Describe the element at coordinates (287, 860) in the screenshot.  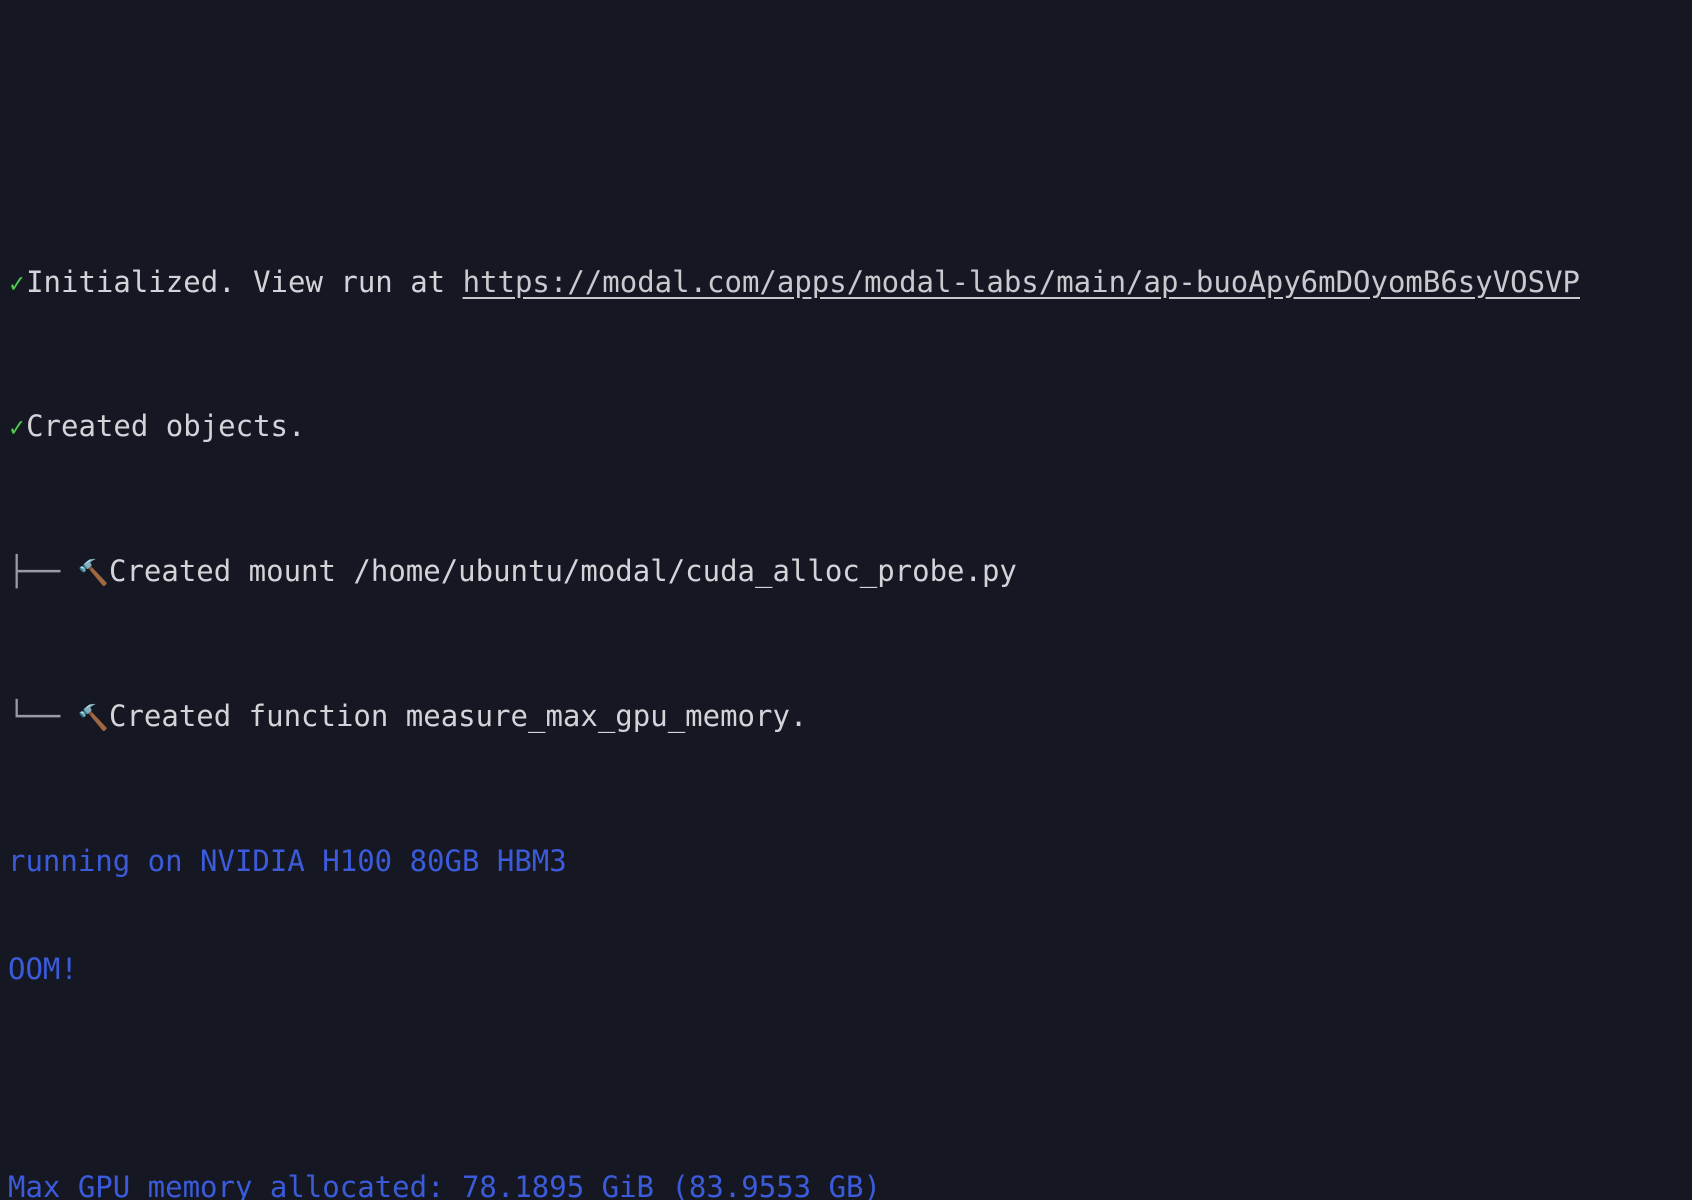
I see `running-on-line: running on NVIDIA H100 80GB HBM3` at that location.